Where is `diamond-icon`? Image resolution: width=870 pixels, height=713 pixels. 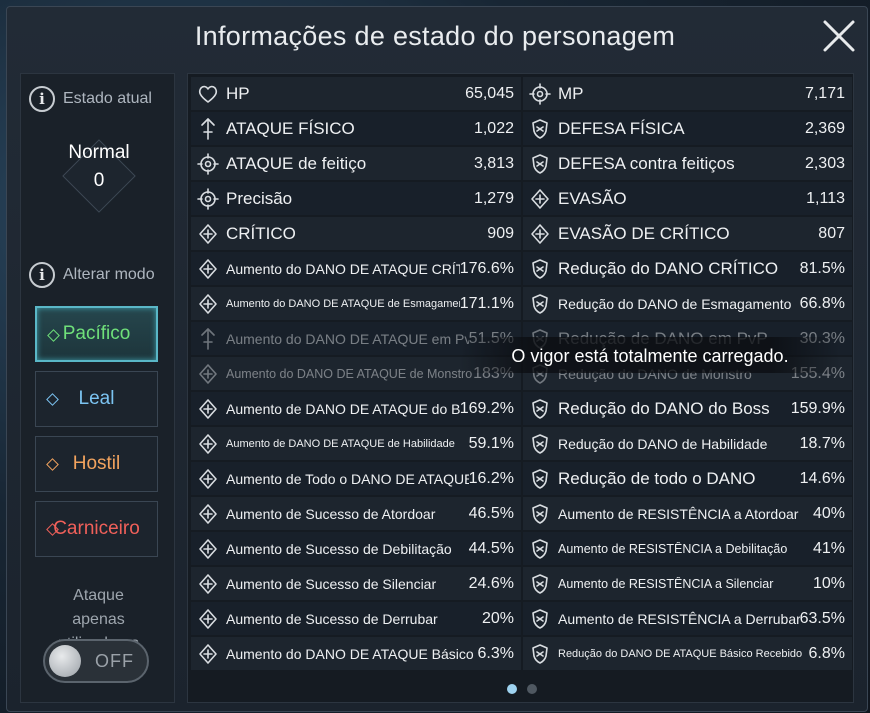
diamond-icon is located at coordinates (52, 464).